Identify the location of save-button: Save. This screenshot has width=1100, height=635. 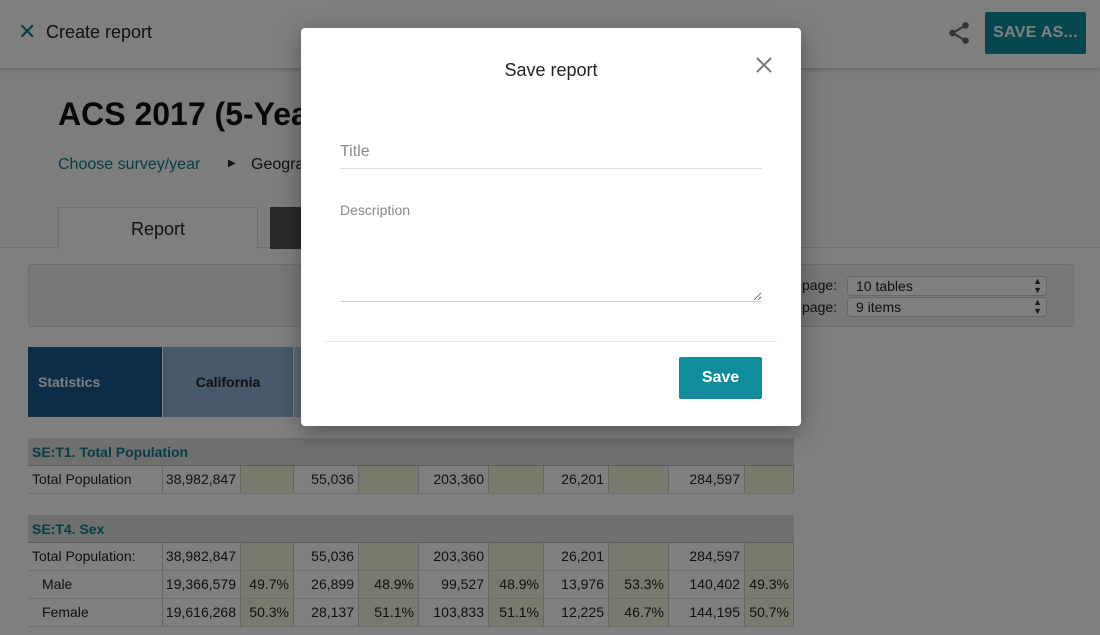
(720, 378).